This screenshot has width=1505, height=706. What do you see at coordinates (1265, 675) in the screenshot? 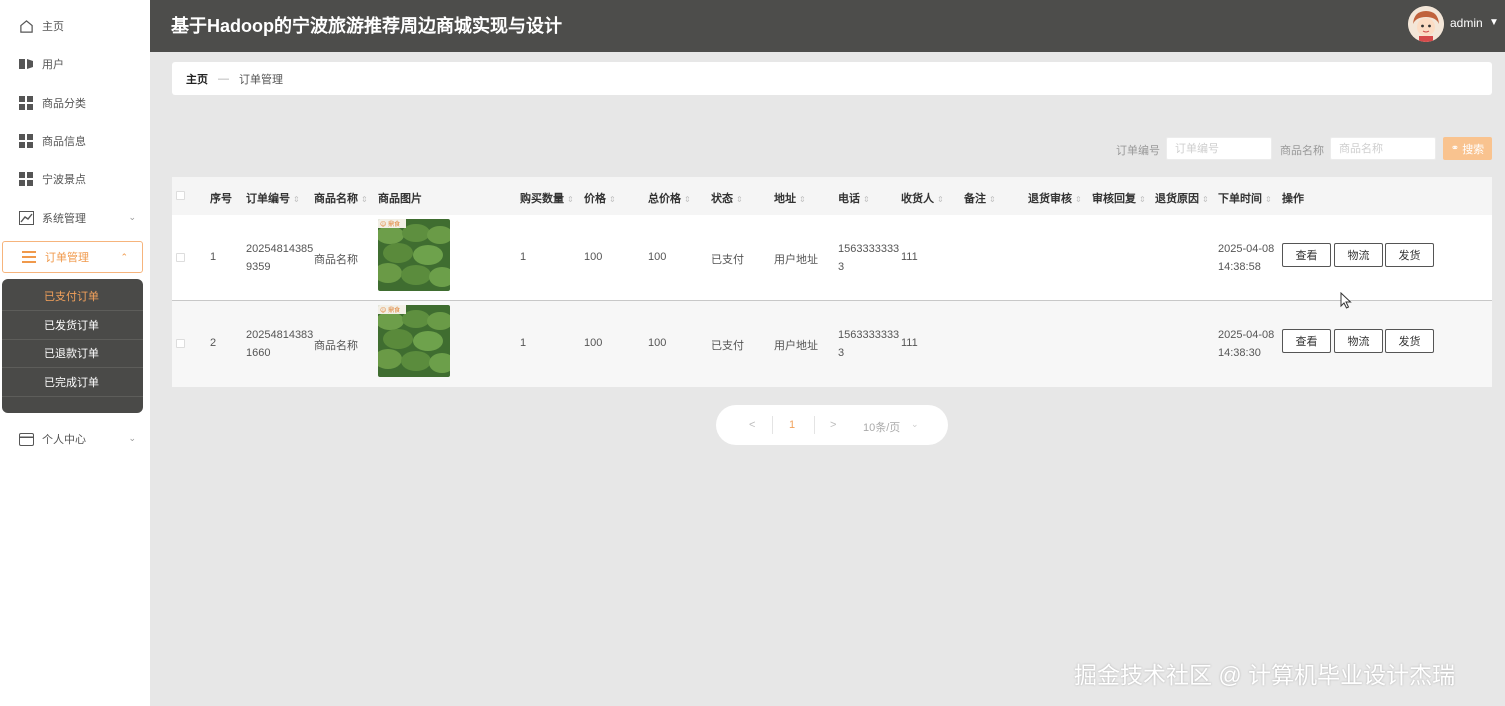
I see `watermark: 掘金技术社区 @ 计算机毕业设计杰瑞` at bounding box center [1265, 675].